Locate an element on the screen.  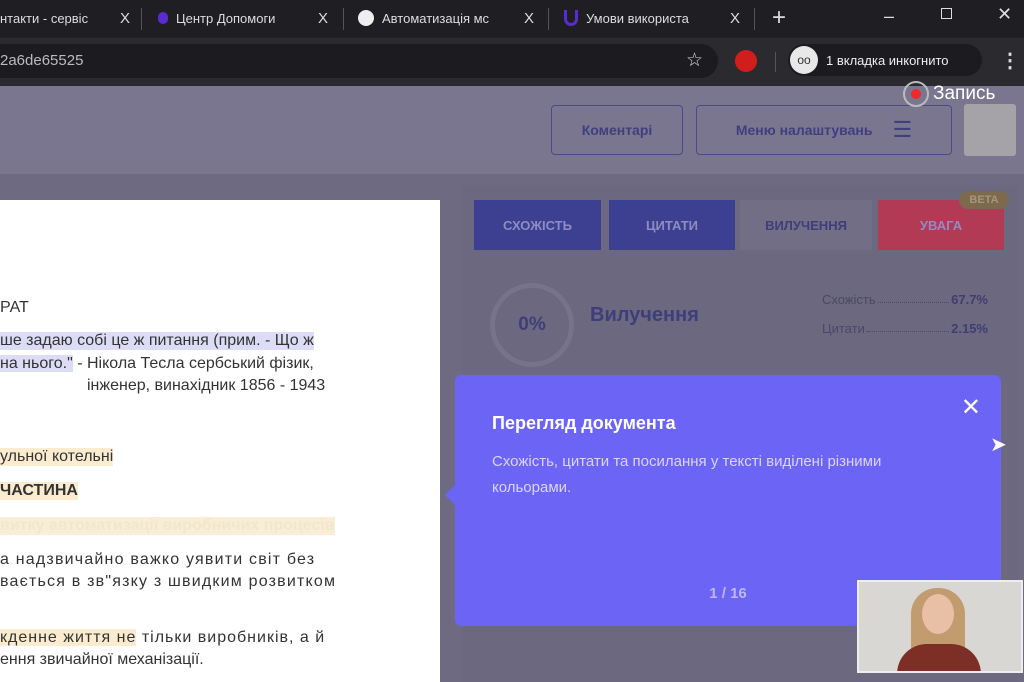
close-icon: ✕ is located at coordinates (971, 407).